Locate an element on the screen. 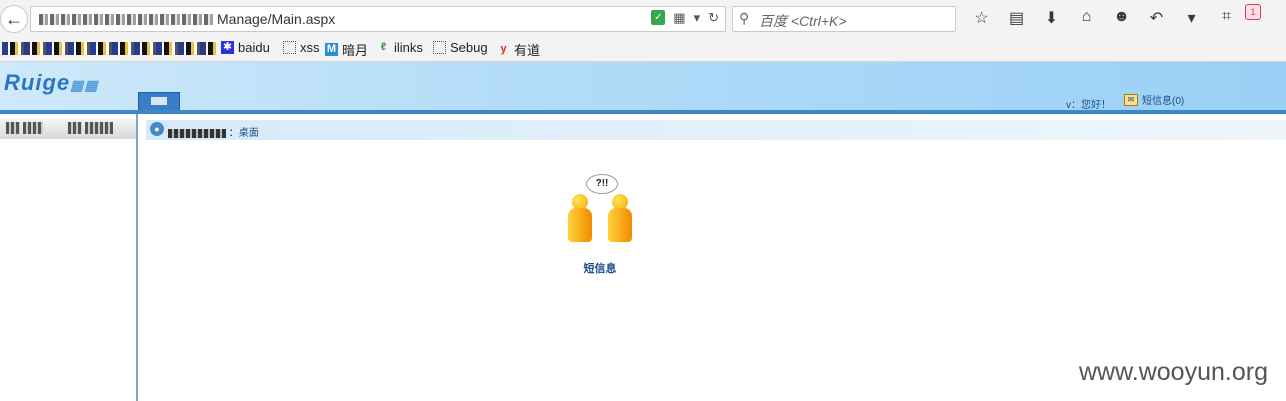 This screenshot has height=401, width=1286. redacted-breadcrumb-prefix is located at coordinates (197, 133).